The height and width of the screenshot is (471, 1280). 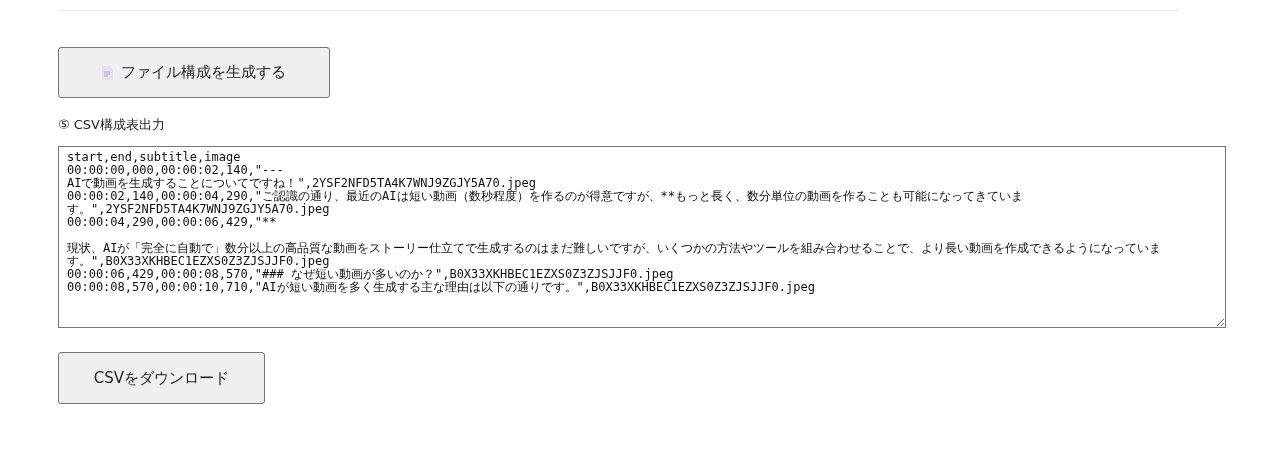 I want to click on document-icon, so click(x=107, y=72).